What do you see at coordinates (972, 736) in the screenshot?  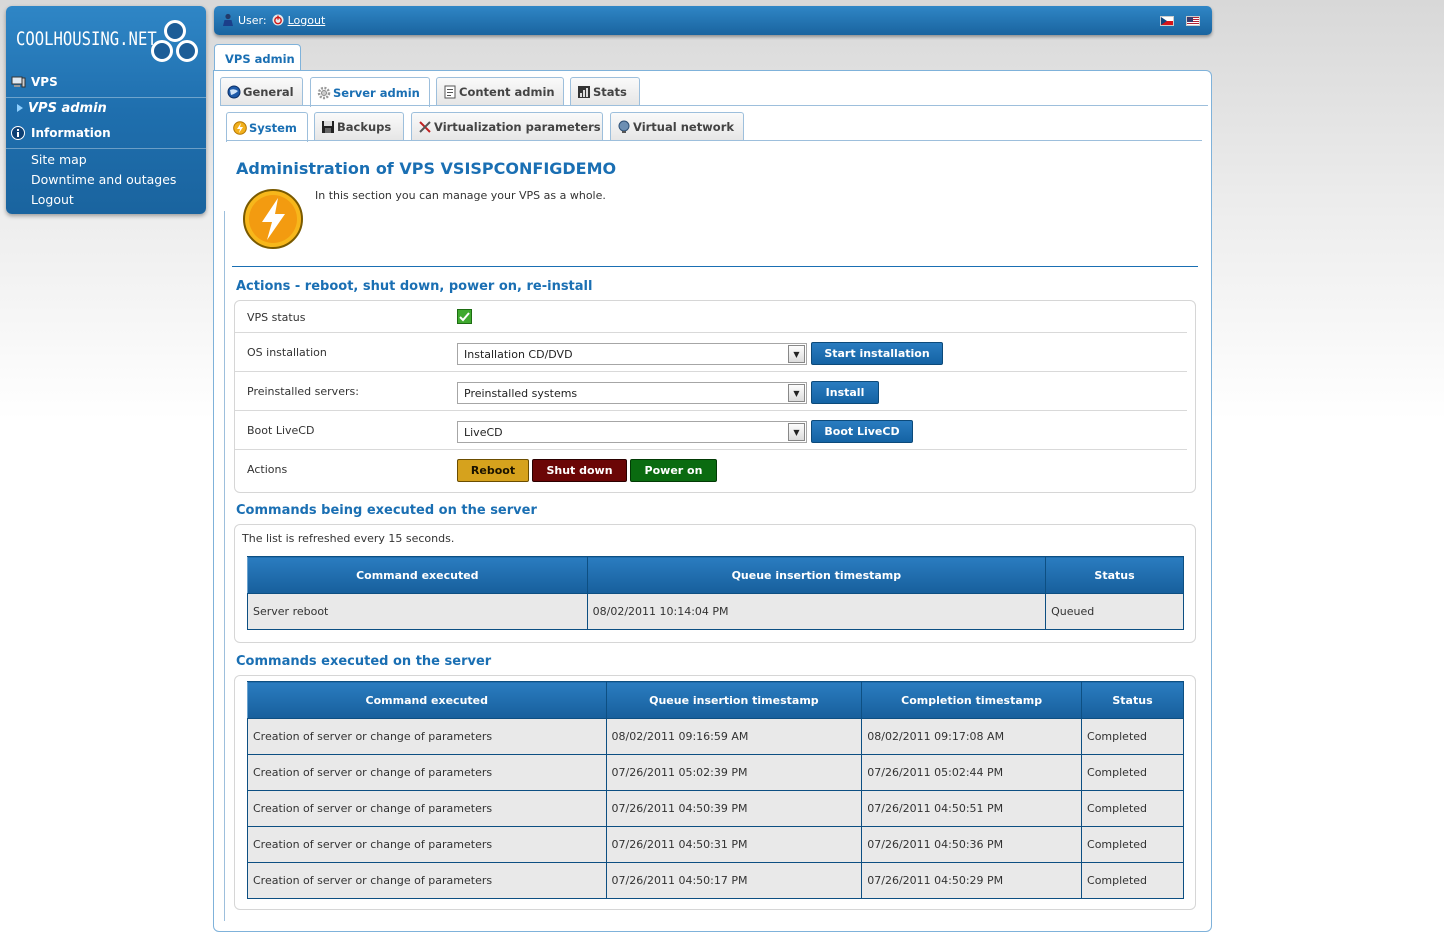 I see `table-cell: 08/02/2011 09:17:08 AM` at bounding box center [972, 736].